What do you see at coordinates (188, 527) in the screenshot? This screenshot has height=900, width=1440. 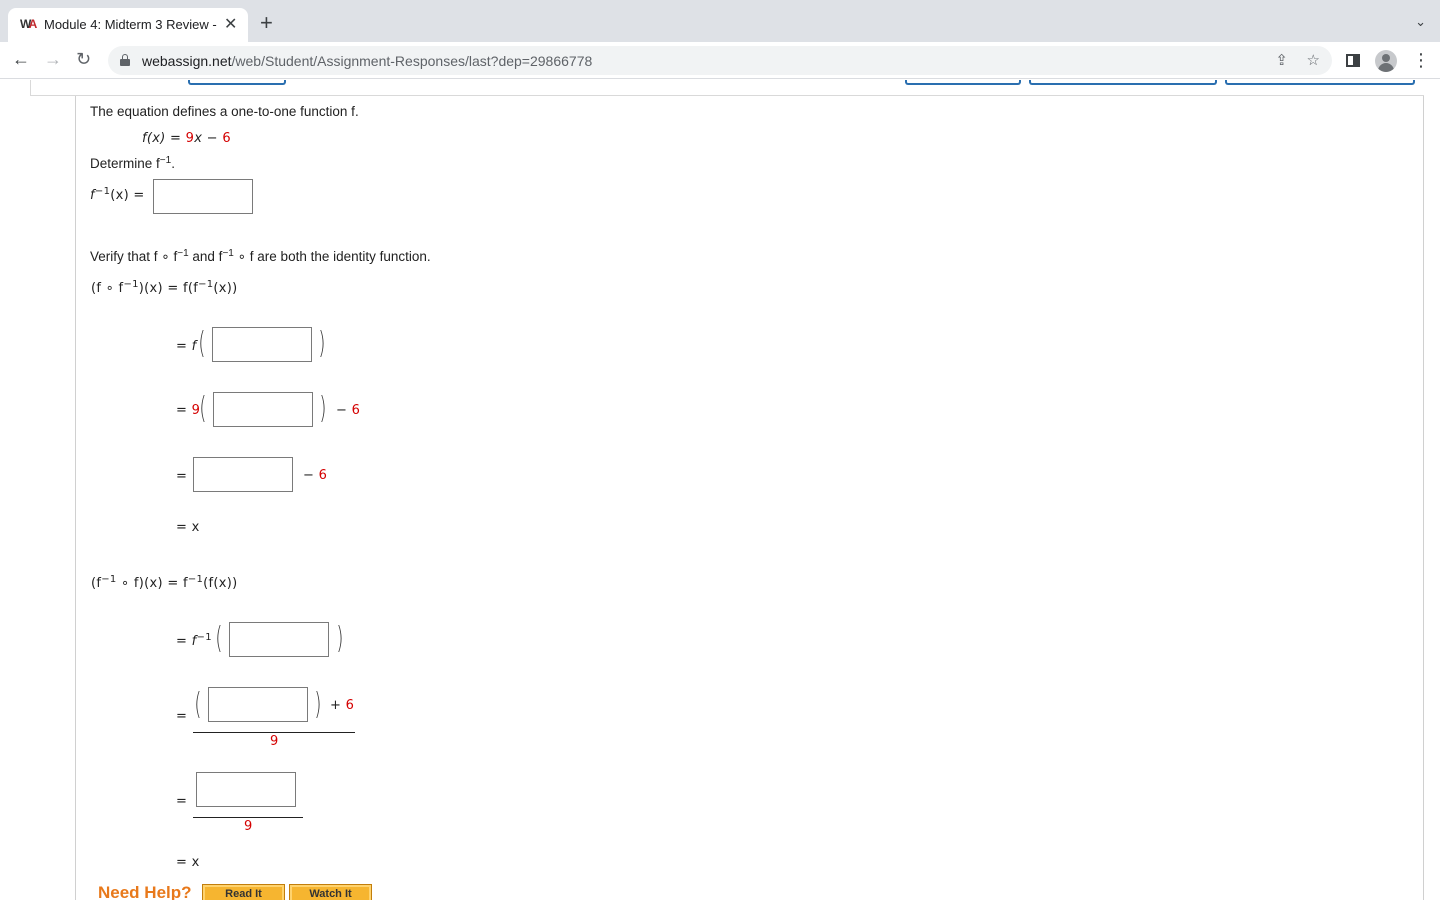 I see `comp1-result: = x` at bounding box center [188, 527].